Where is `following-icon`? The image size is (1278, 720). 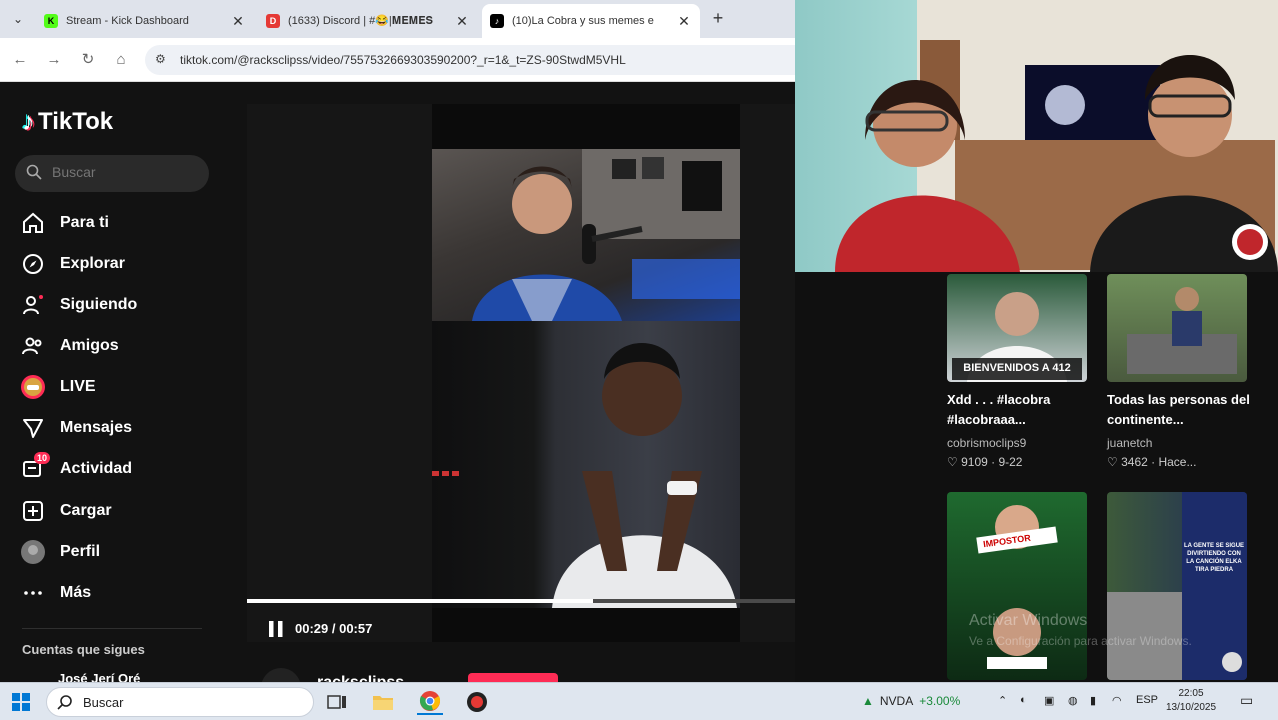 following-icon is located at coordinates (33, 305).